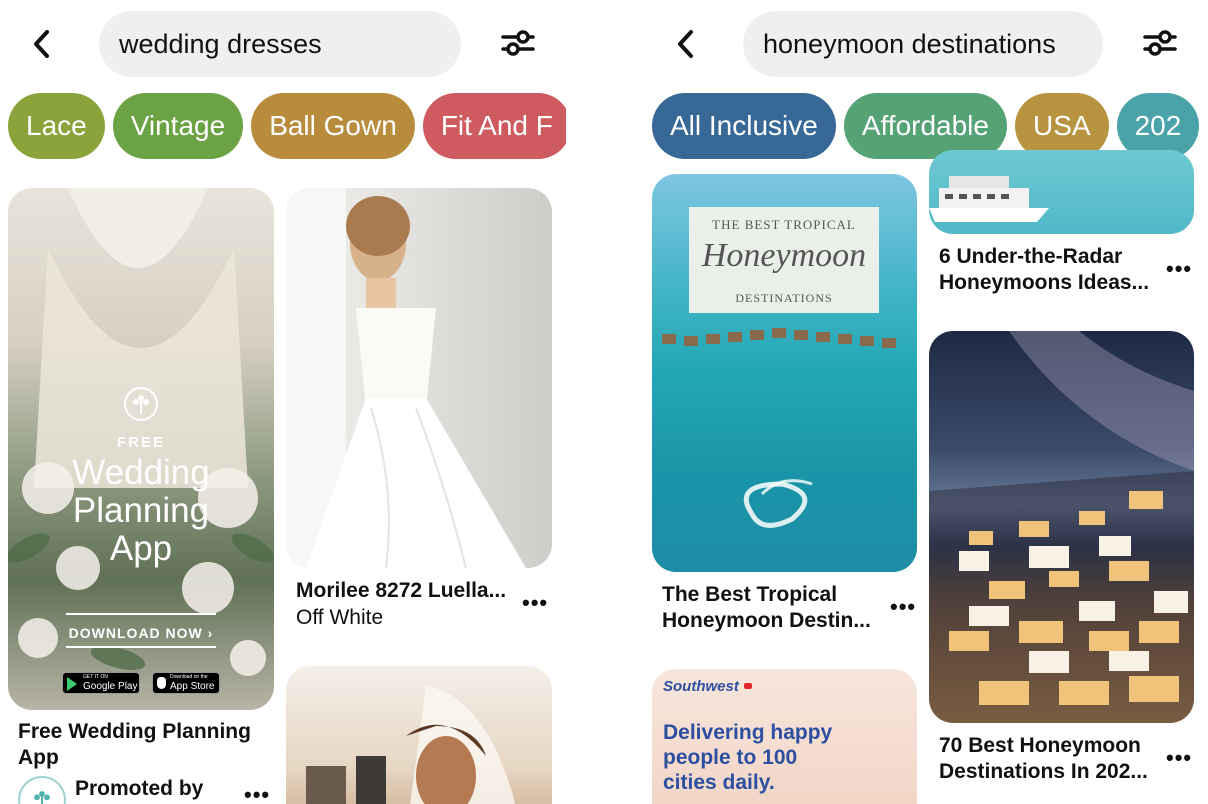 Image resolution: width=1208 pixels, height=804 pixels. I want to click on ad-headline-3: App, so click(141, 548).